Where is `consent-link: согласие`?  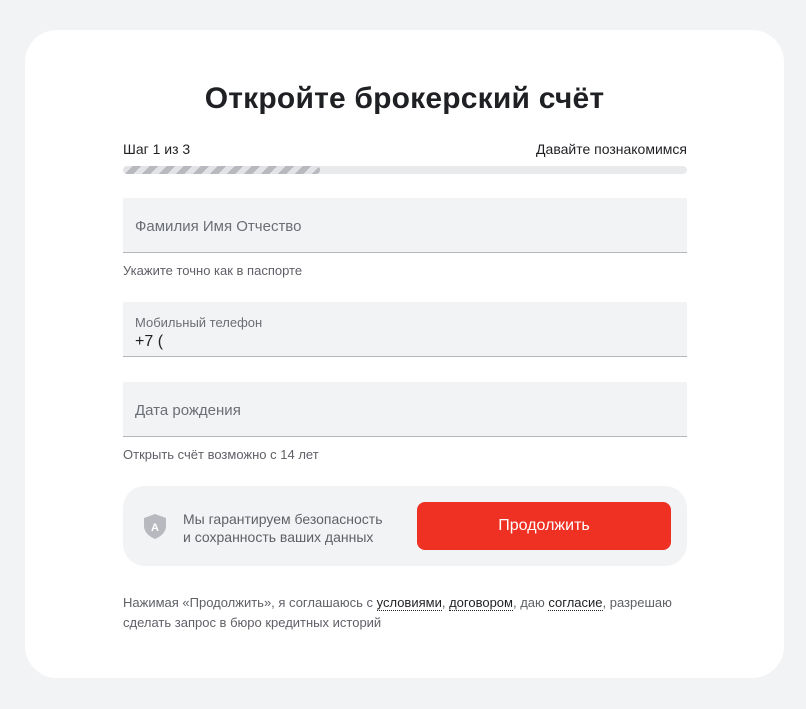
consent-link: согласие is located at coordinates (575, 603).